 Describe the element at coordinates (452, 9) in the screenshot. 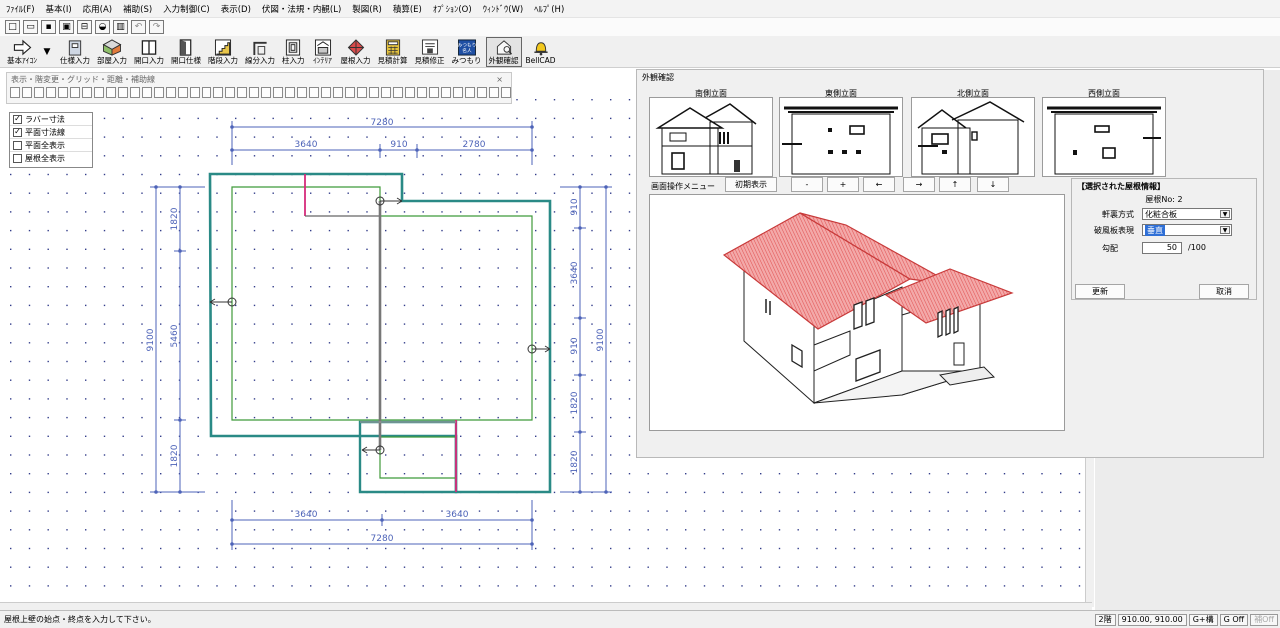

I see `menu-options: ｵﾌﾟｼｮﾝ(O)` at that location.